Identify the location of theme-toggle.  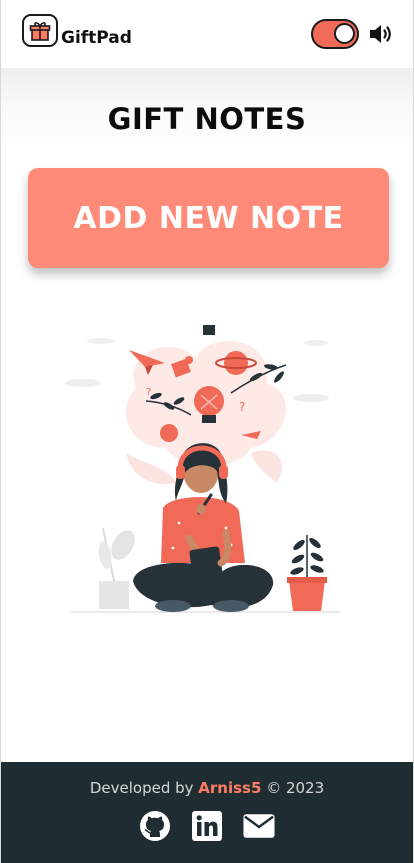
(335, 34).